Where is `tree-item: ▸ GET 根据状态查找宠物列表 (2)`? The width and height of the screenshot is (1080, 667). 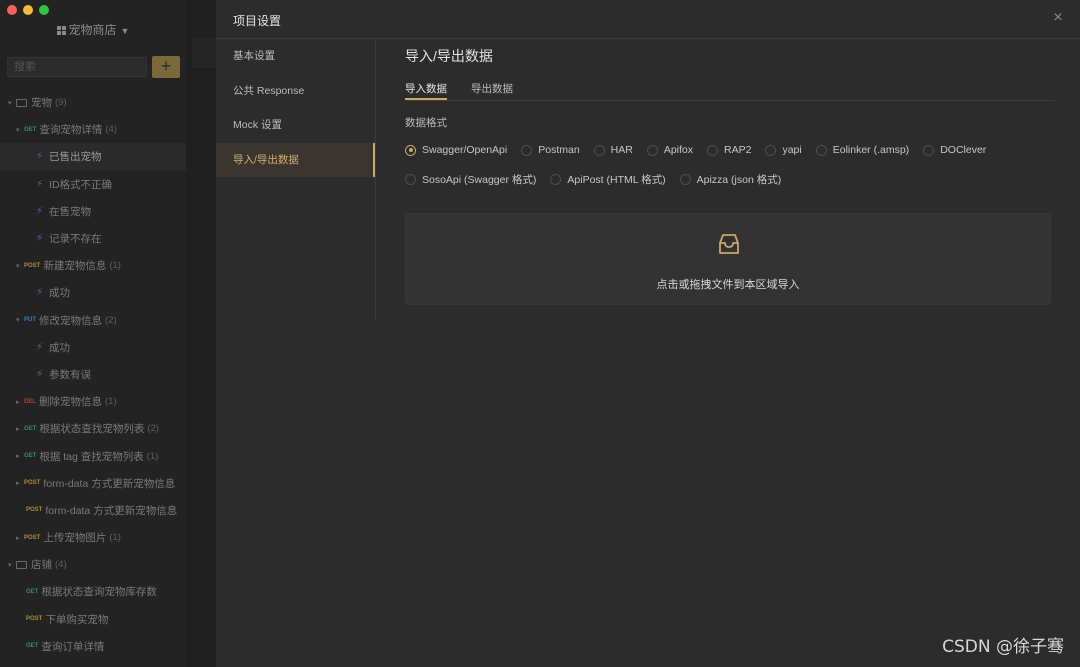 tree-item: ▸ GET 根据状态查找宠物列表 (2) is located at coordinates (93, 428).